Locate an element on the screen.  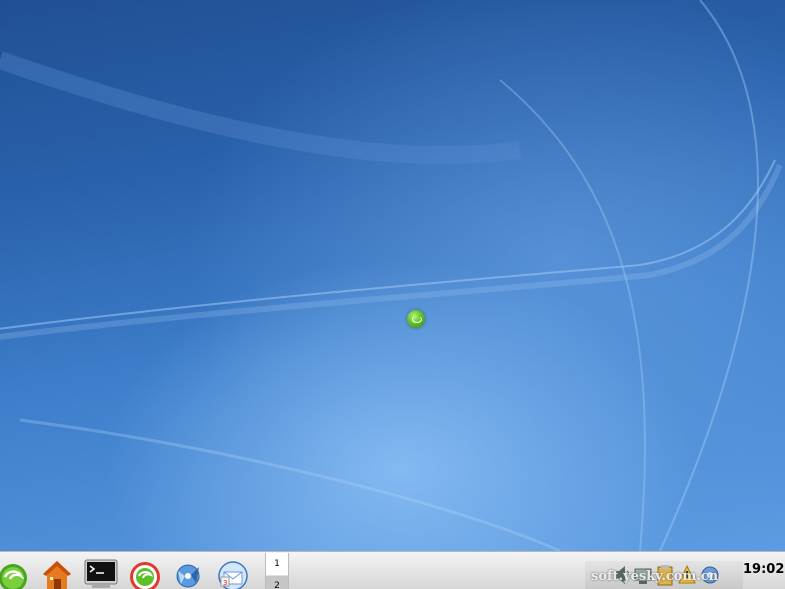
desktop-pager: 1 2 is located at coordinates (277, 571).